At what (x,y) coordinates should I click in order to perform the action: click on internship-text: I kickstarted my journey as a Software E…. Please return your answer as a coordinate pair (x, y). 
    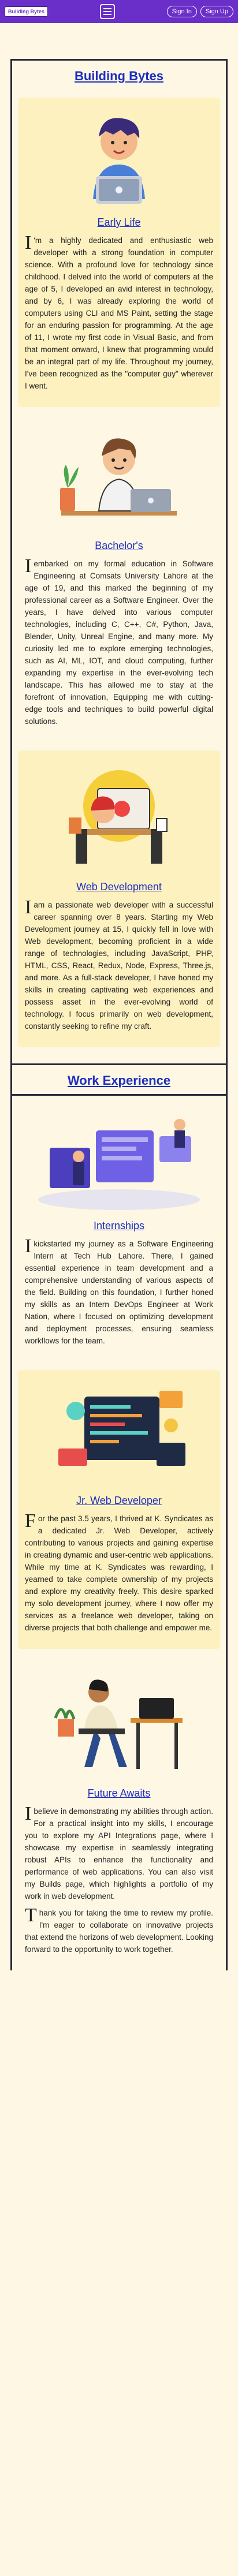
    Looking at the image, I should click on (119, 1290).